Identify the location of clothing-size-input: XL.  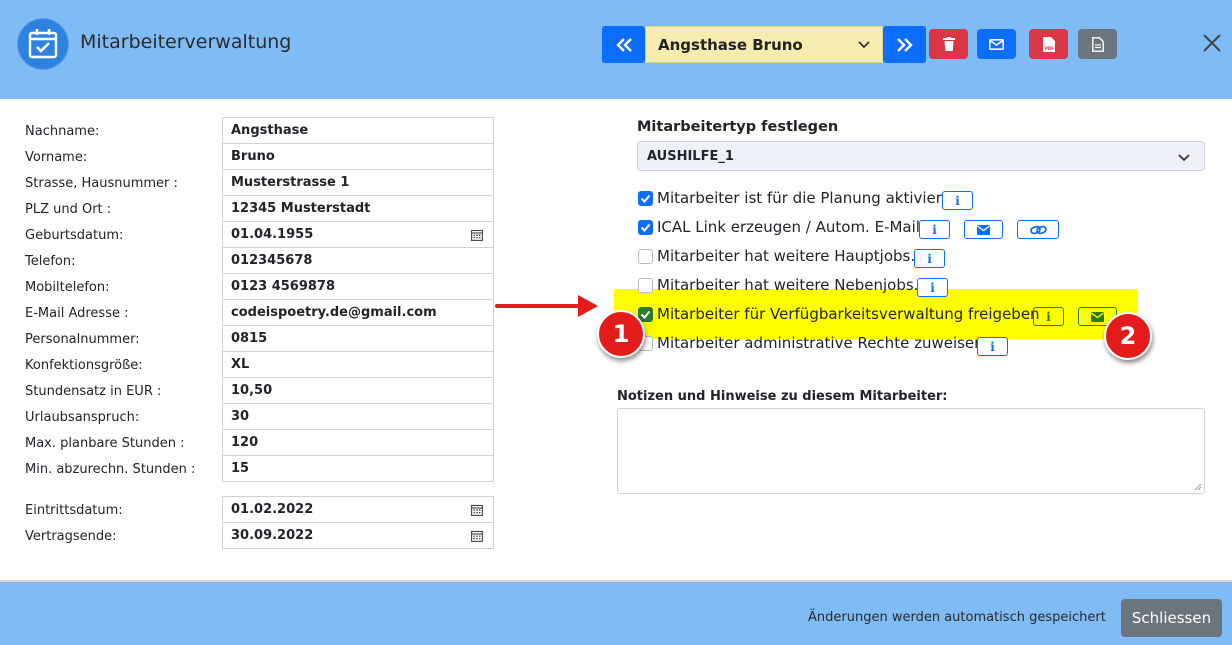
(358, 364).